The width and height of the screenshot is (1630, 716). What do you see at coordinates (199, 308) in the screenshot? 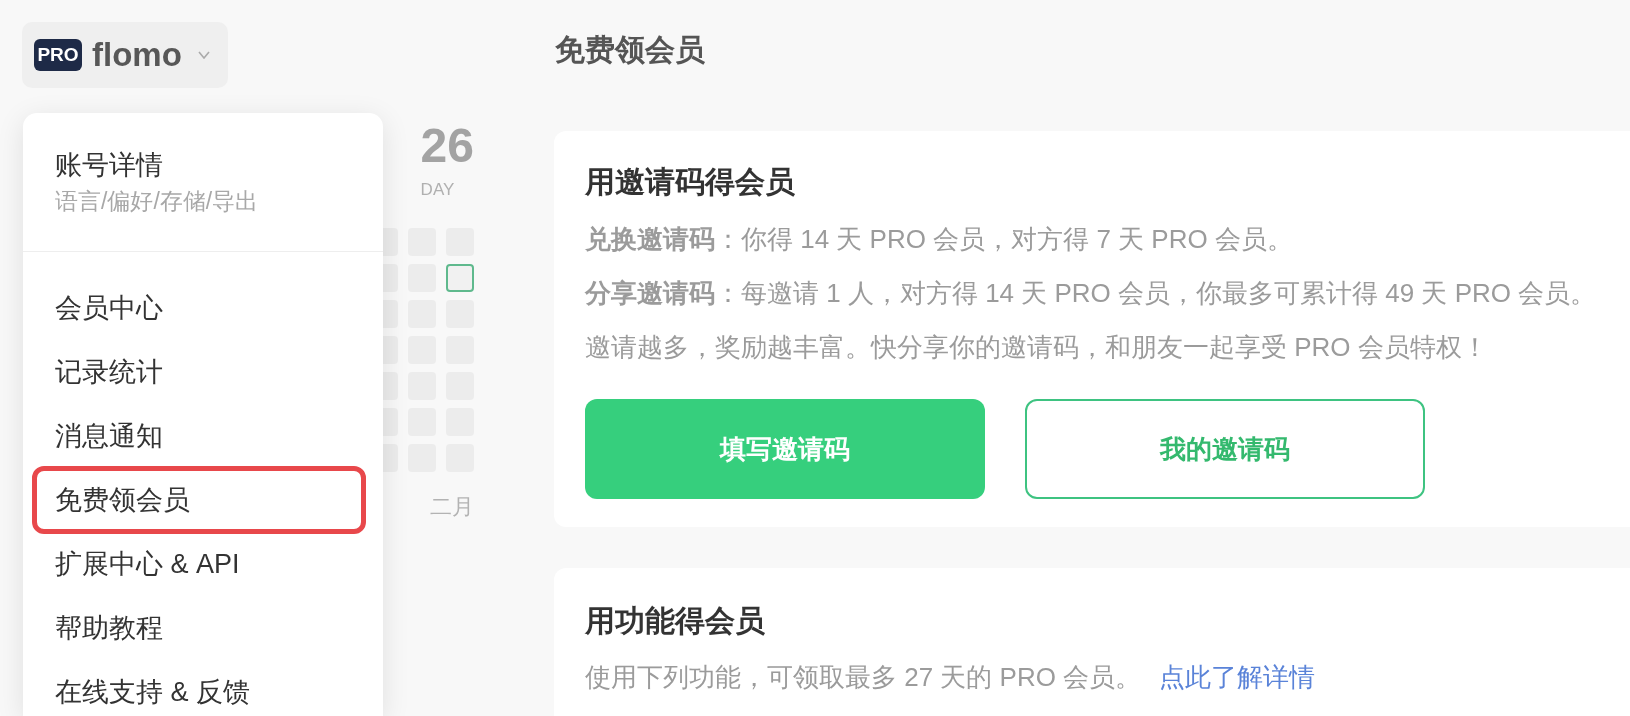
I see `menu-item: 会员中心` at bounding box center [199, 308].